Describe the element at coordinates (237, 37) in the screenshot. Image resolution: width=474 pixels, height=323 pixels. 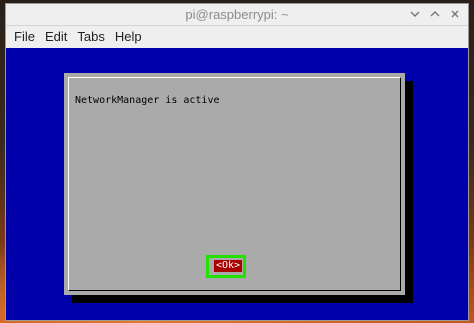
I see `menu-bar: File Edit Tabs Help` at that location.